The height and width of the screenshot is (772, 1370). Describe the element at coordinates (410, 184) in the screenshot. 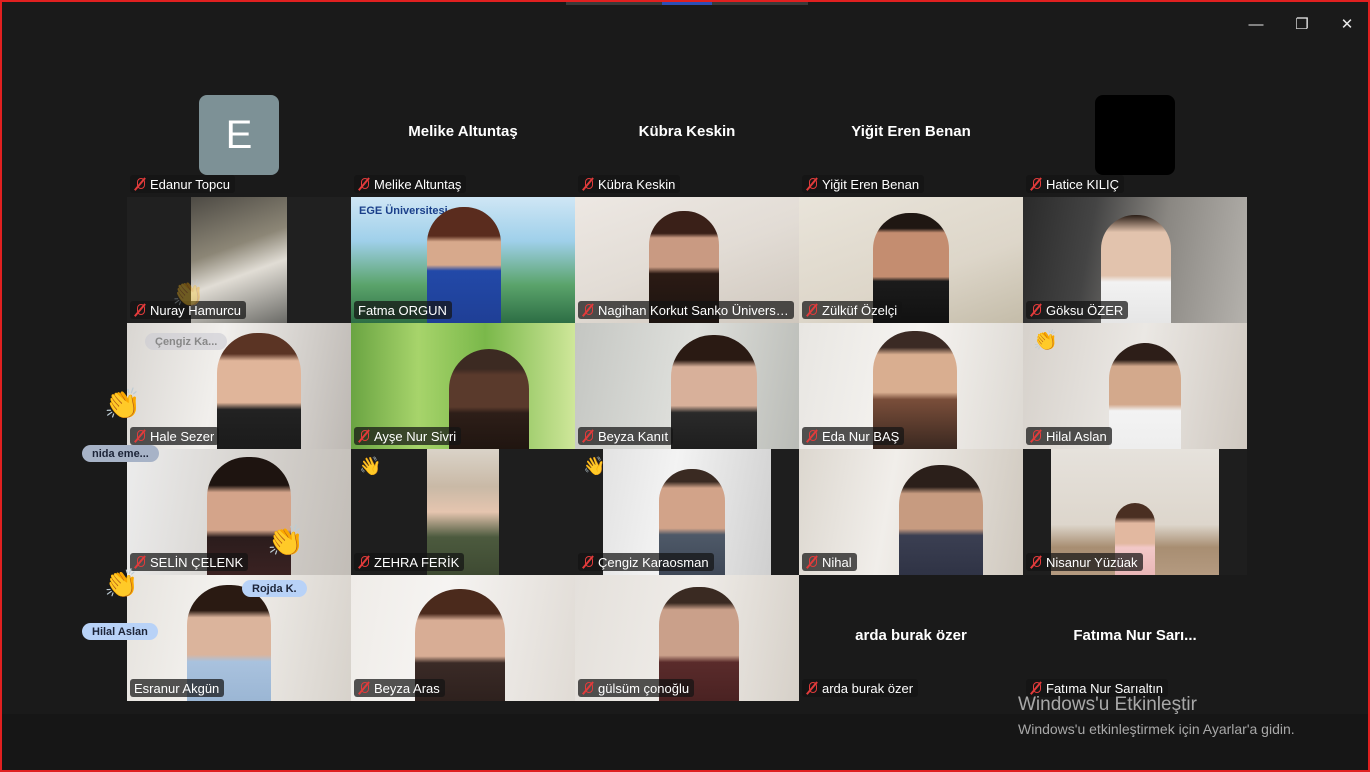

I see `participant-name: Melike Altuntaş` at that location.